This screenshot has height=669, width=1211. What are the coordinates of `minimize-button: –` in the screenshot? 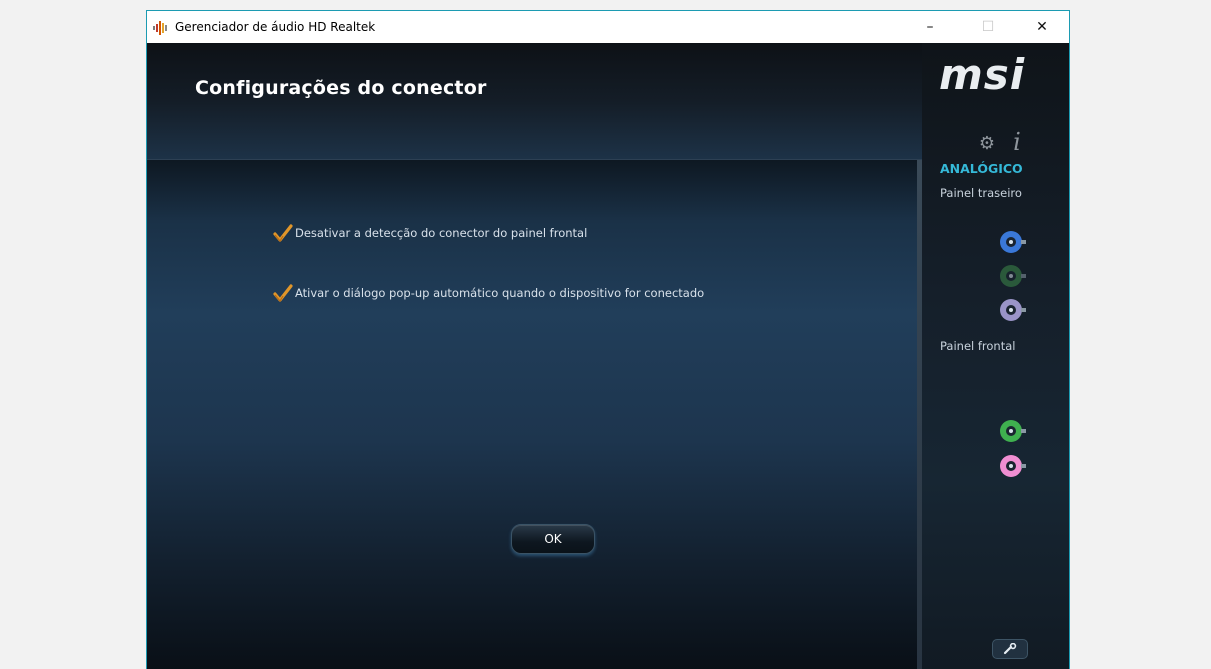 It's located at (930, 27).